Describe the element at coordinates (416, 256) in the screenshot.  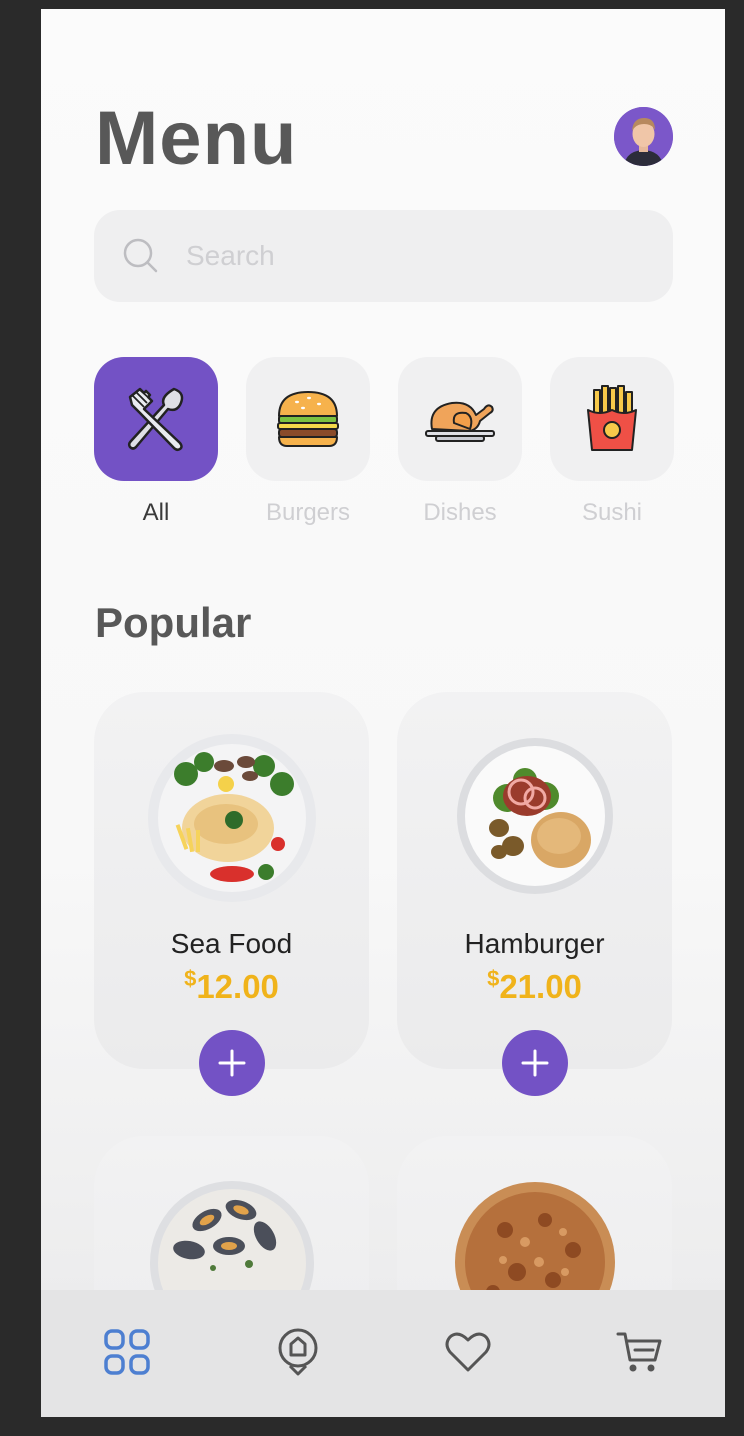
I see `search-input` at that location.